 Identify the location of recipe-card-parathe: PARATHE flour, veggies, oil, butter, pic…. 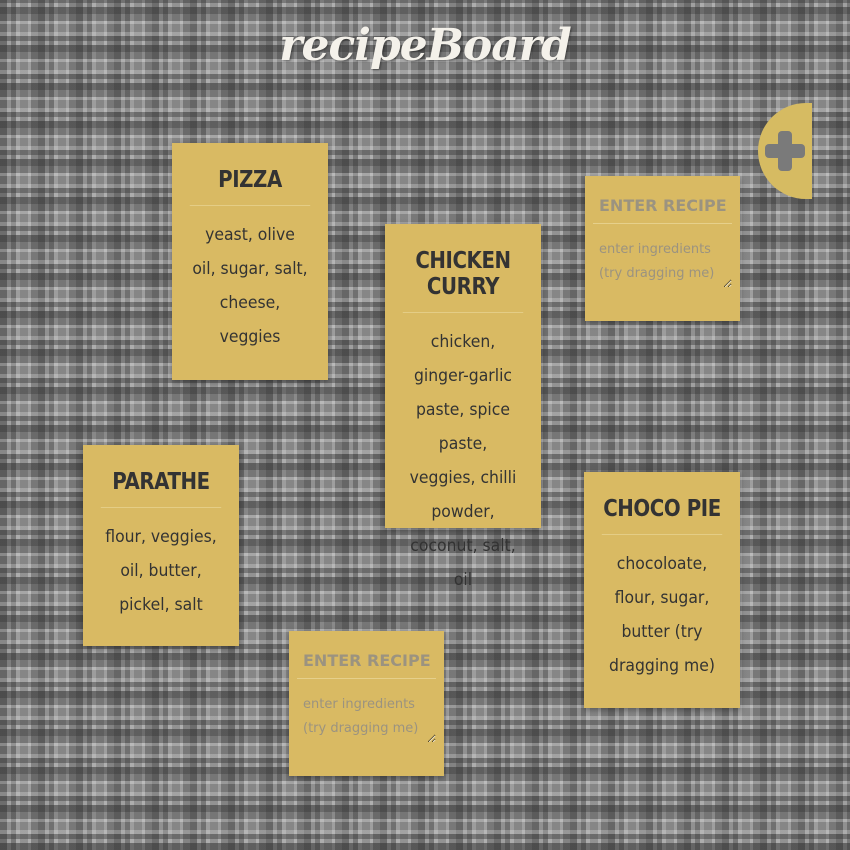
(161, 545).